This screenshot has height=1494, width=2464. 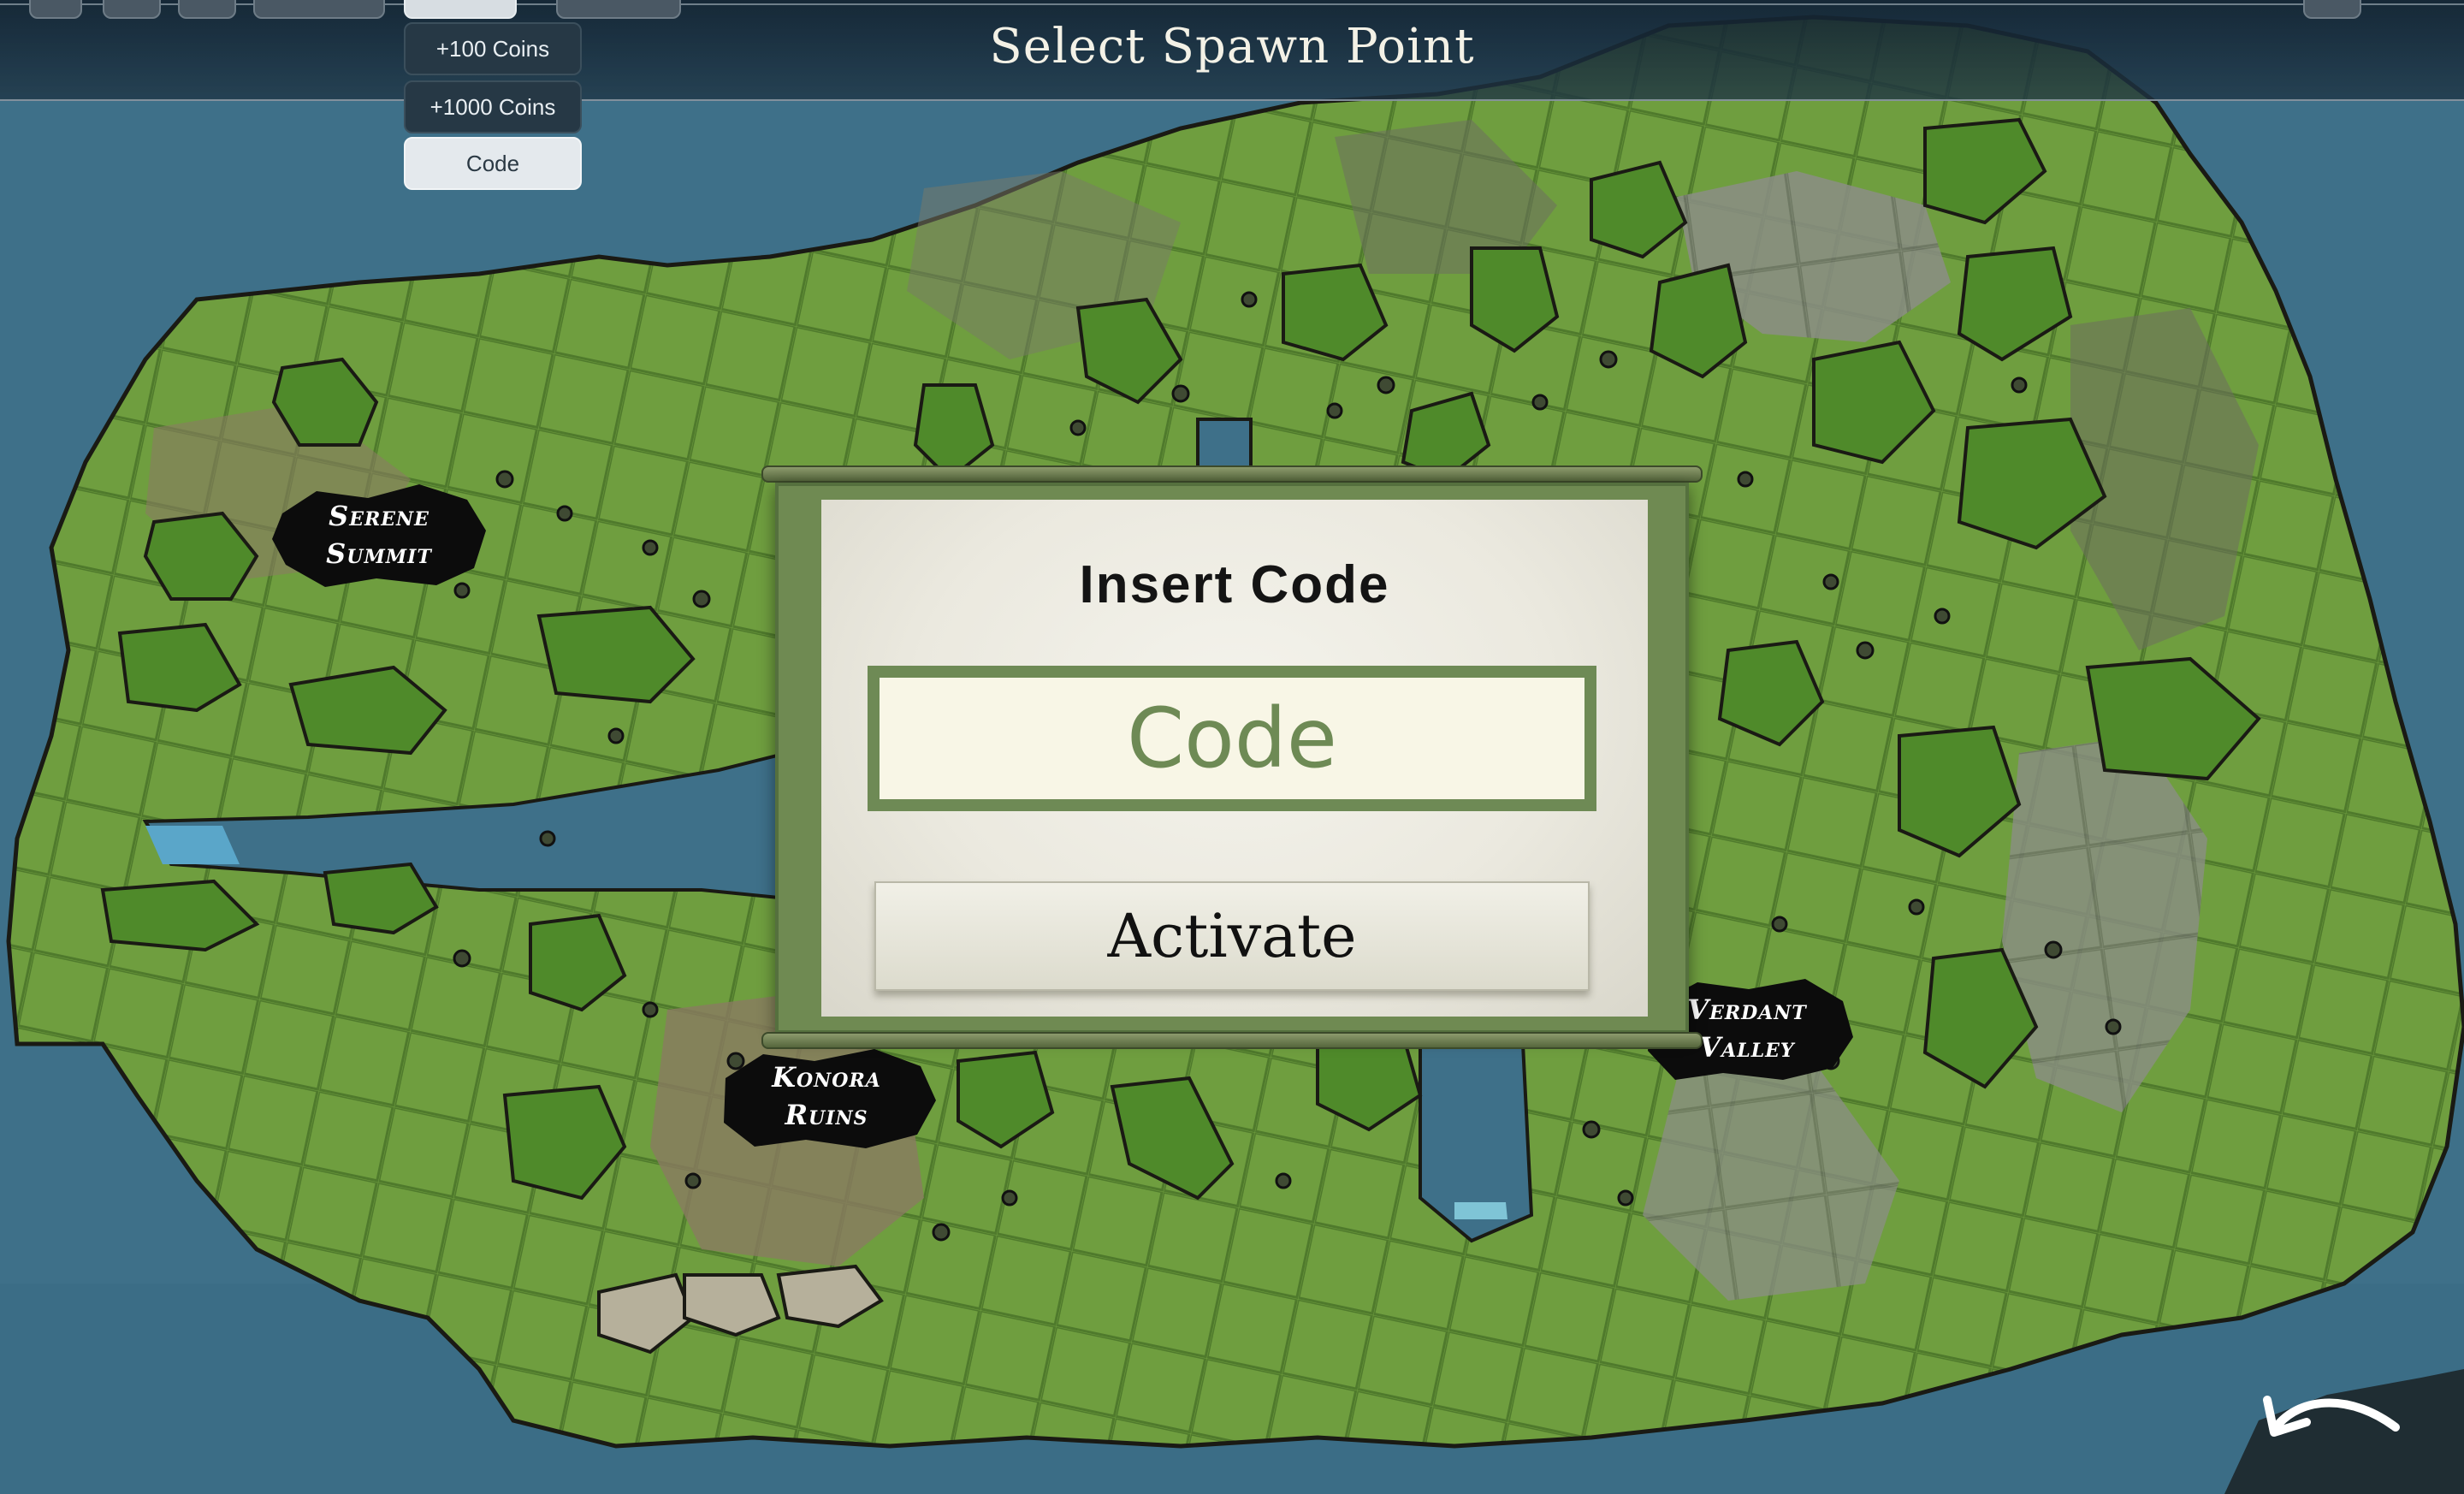 I want to click on spawn-label: Konora Ruins, so click(x=826, y=1096).